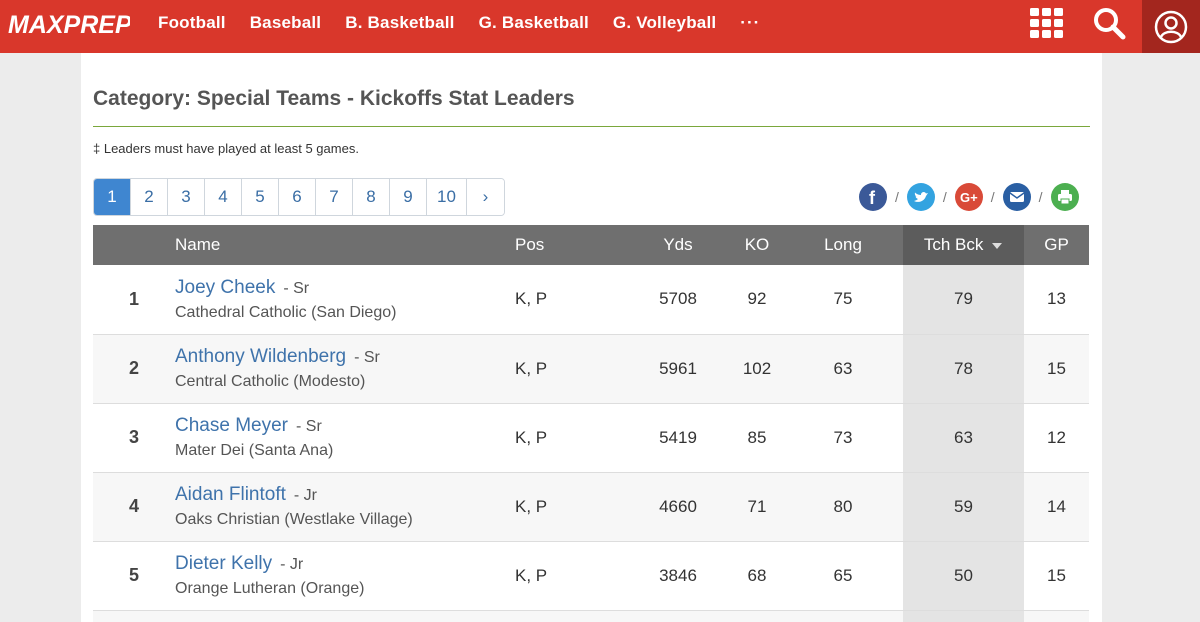  What do you see at coordinates (447, 197) in the screenshot?
I see `page-10-button: 10` at bounding box center [447, 197].